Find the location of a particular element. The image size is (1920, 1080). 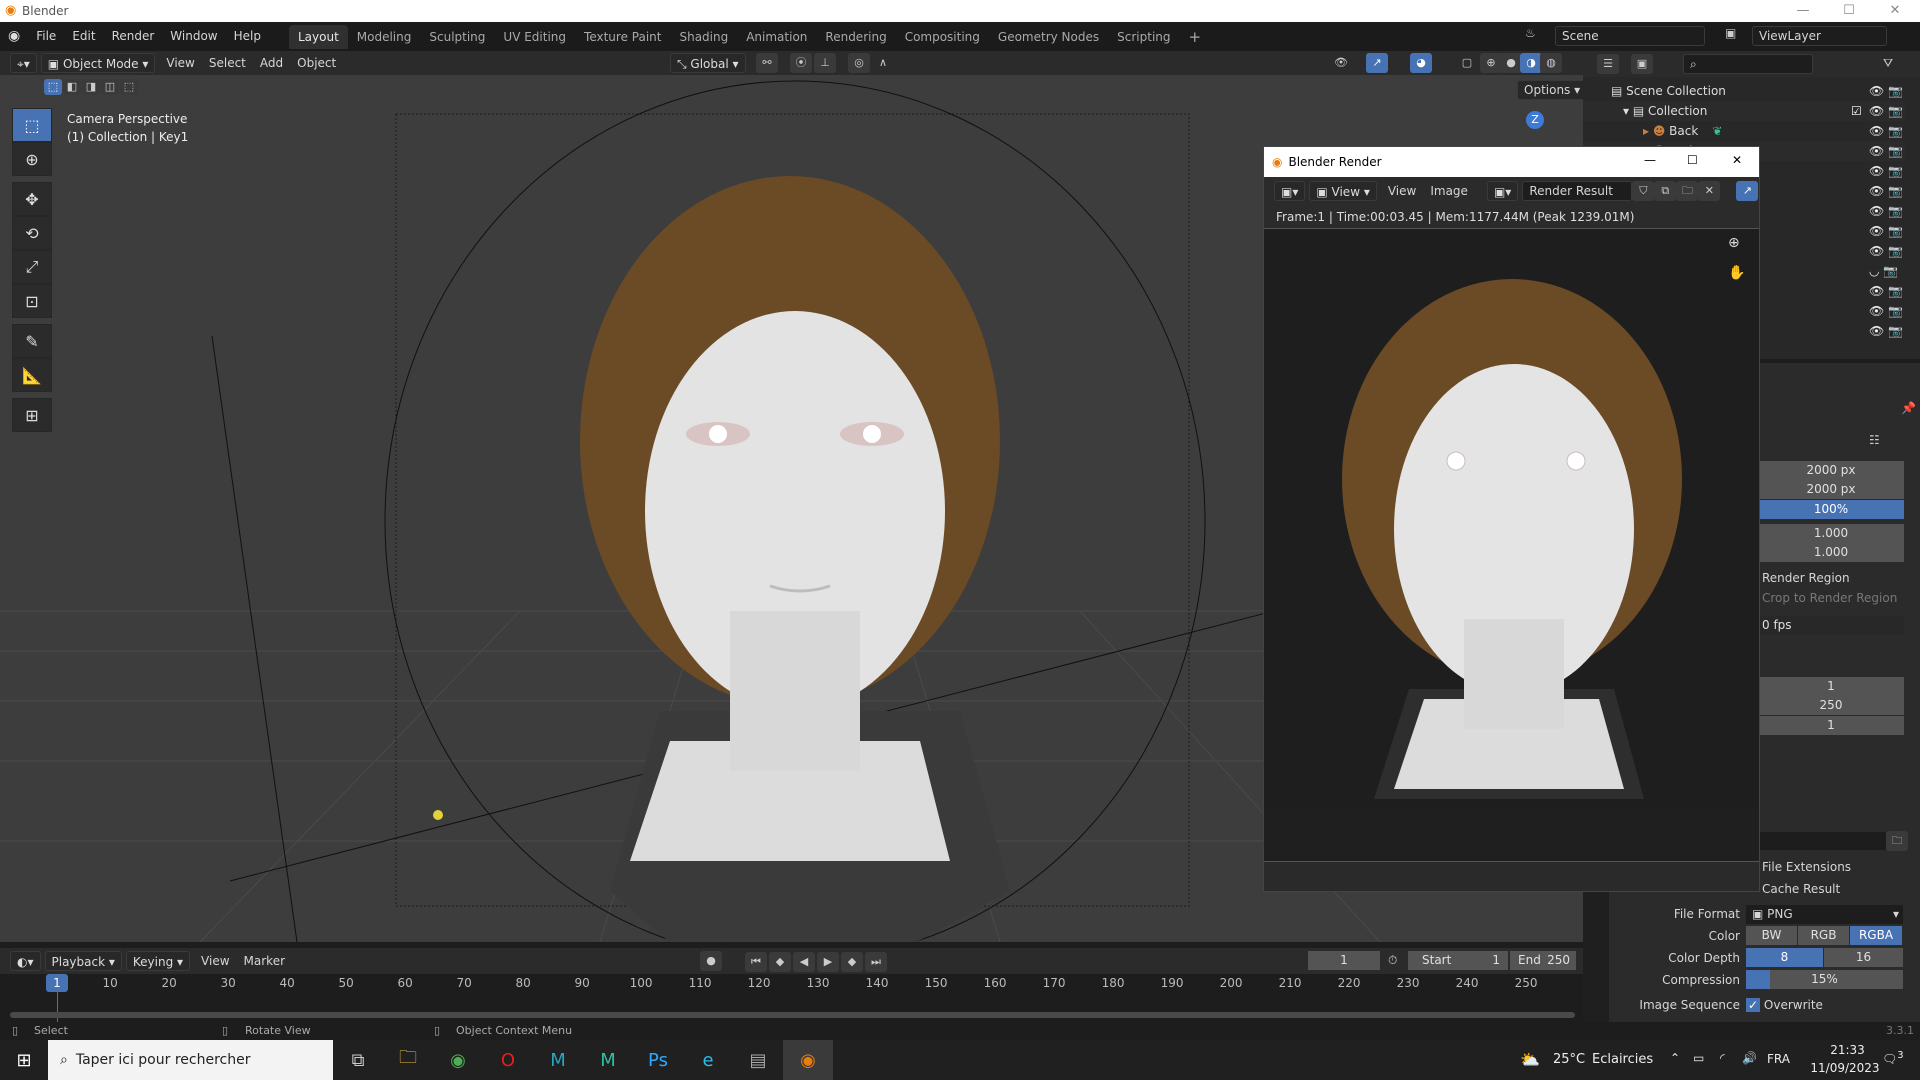

minimize-button: — is located at coordinates (1803, 11).